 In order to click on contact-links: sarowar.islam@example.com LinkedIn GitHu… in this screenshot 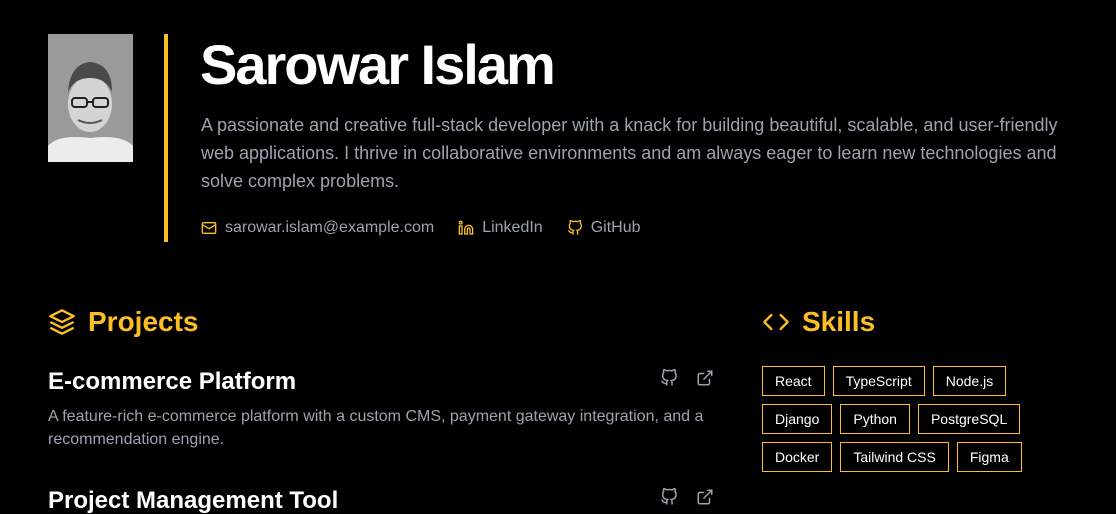, I will do `click(421, 228)`.